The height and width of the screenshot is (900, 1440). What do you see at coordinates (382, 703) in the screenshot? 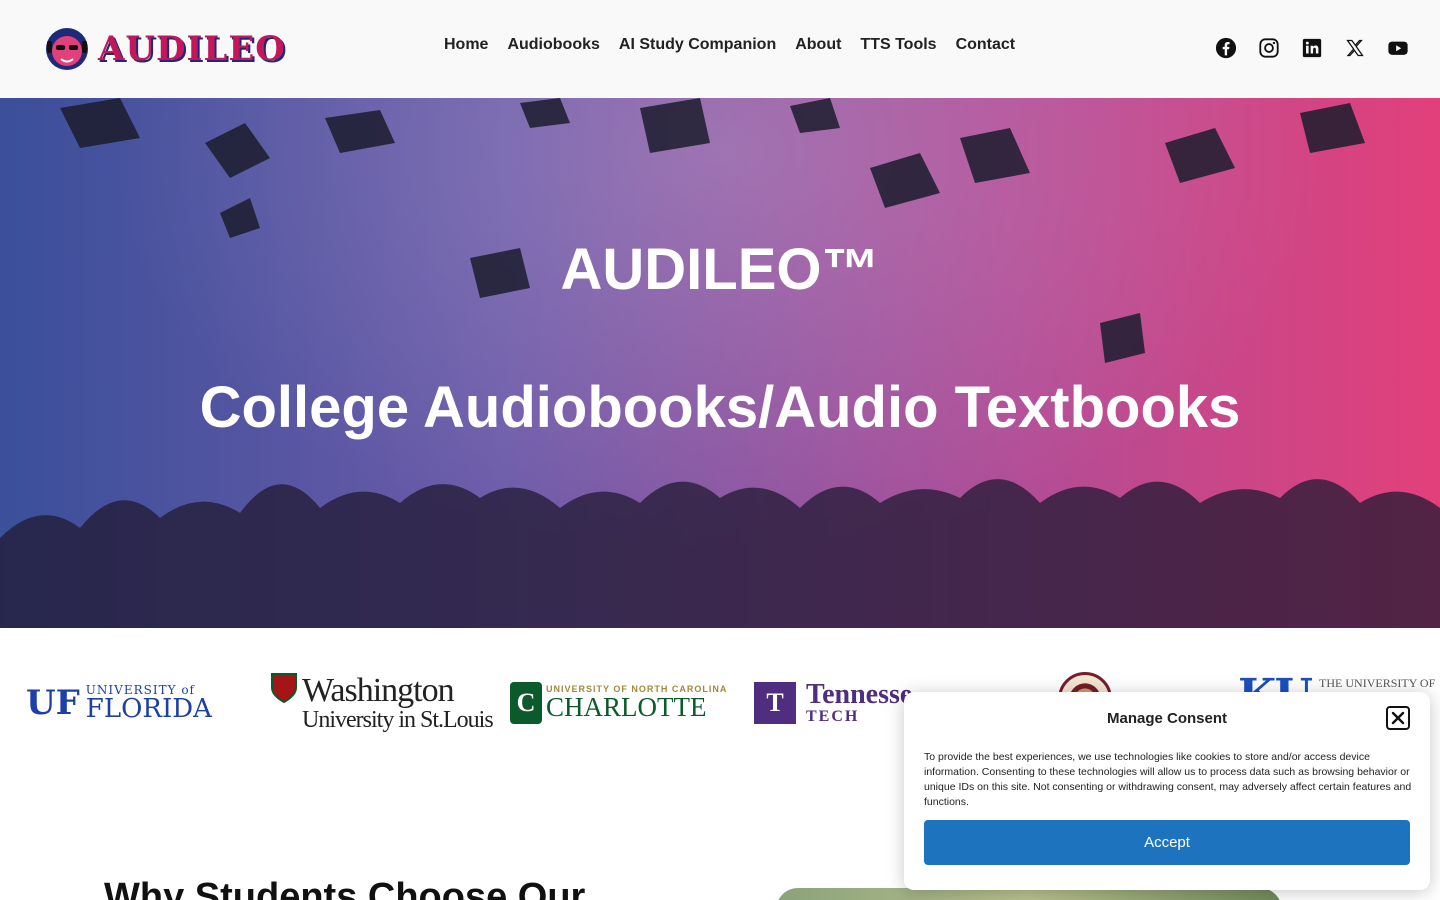
I see `logo-washington-university: Washington University in St.Louis` at bounding box center [382, 703].